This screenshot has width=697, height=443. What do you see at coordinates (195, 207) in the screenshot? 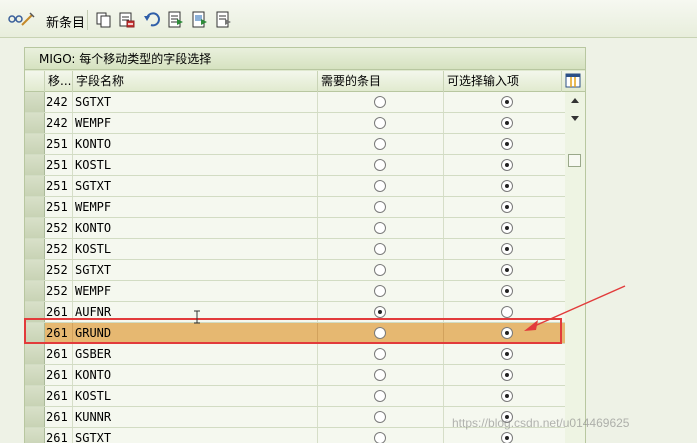
I see `cell-field-name: WEMPF` at bounding box center [195, 207].